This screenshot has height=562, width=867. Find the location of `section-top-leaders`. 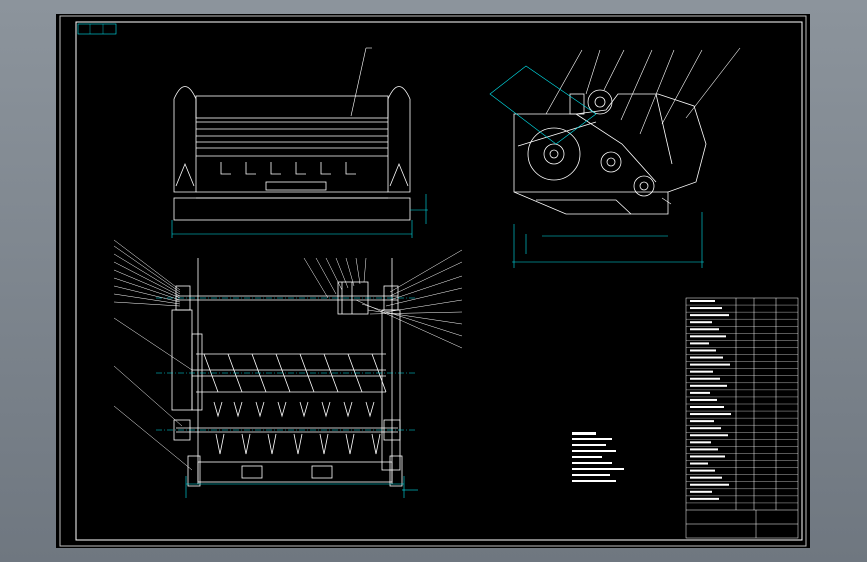

section-top-leaders is located at coordinates (335, 278).